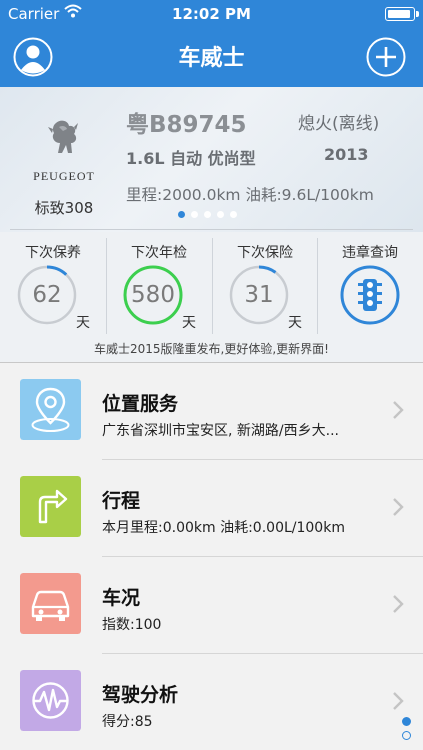  I want to click on list-item-driving-analysis: 驾驶分析 得分:85, so click(211, 702).